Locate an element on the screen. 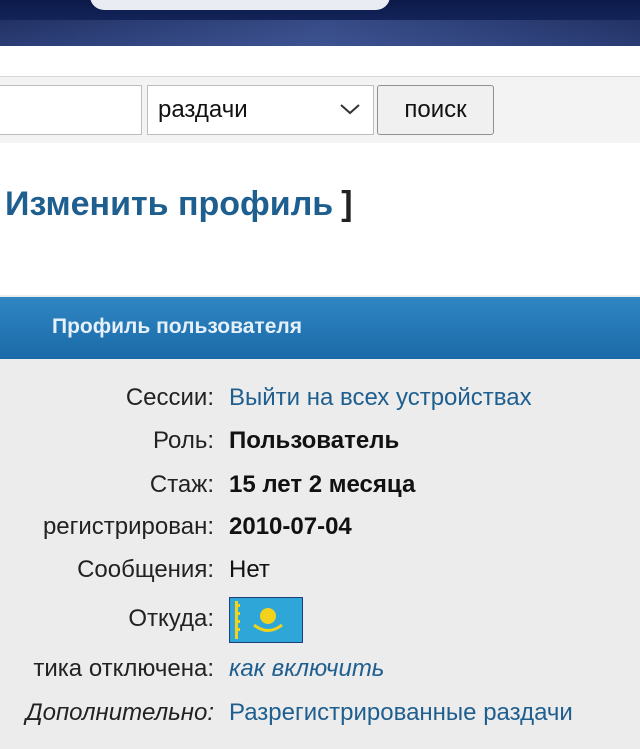 Image resolution: width=640 pixels, height=749 pixels. profile-label: регистрирован: is located at coordinates (128, 526).